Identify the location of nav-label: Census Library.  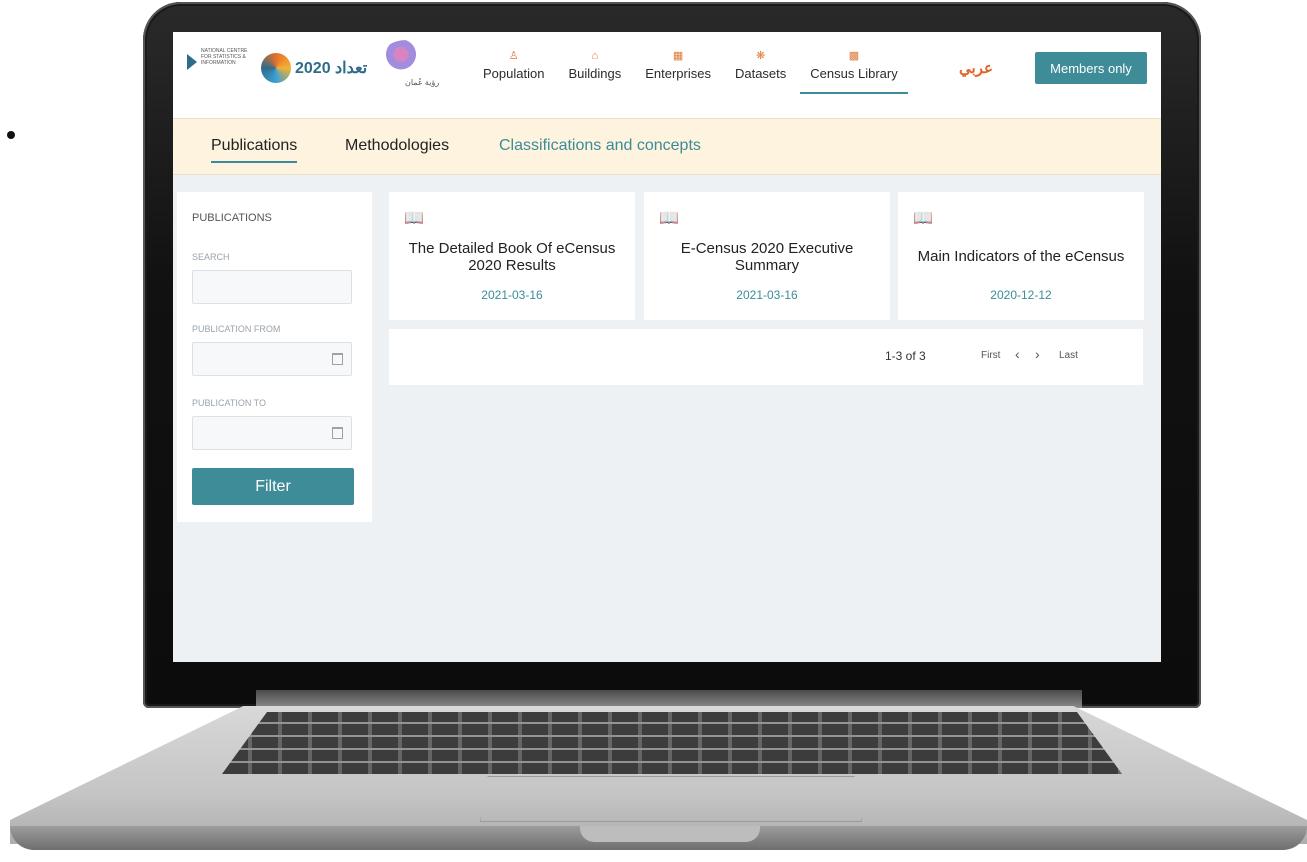
(854, 73).